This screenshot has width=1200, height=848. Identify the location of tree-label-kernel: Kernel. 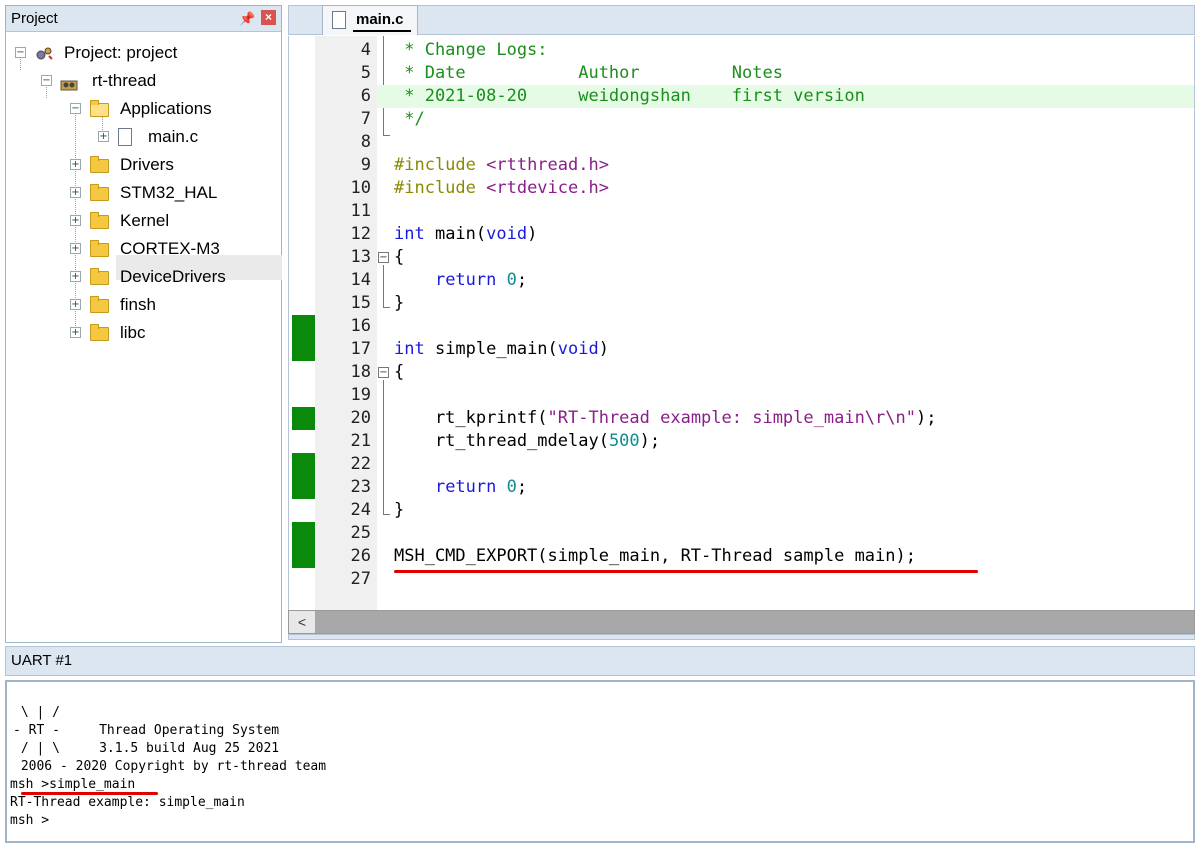
(145, 220).